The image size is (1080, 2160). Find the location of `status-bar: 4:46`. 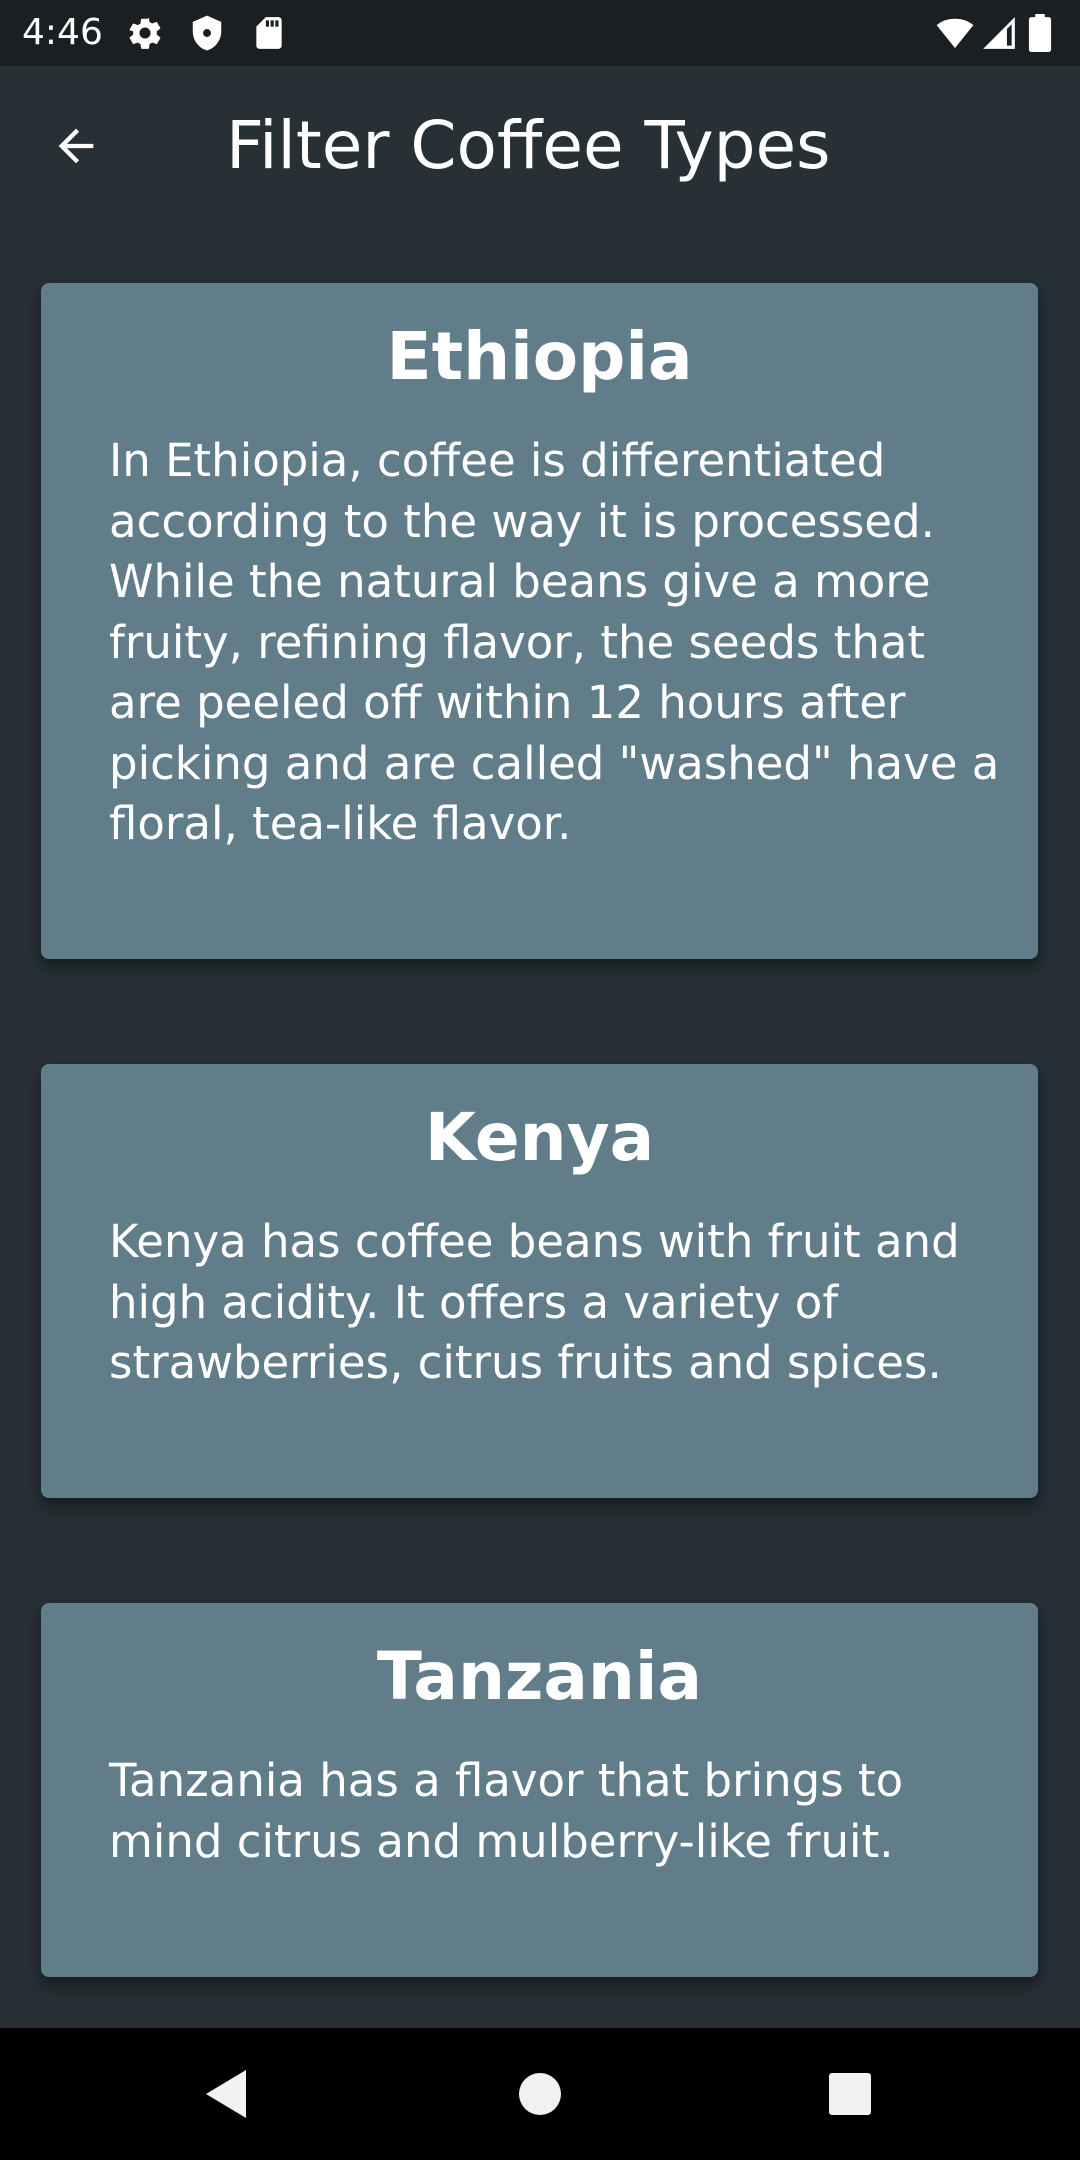

status-bar: 4:46 is located at coordinates (540, 33).